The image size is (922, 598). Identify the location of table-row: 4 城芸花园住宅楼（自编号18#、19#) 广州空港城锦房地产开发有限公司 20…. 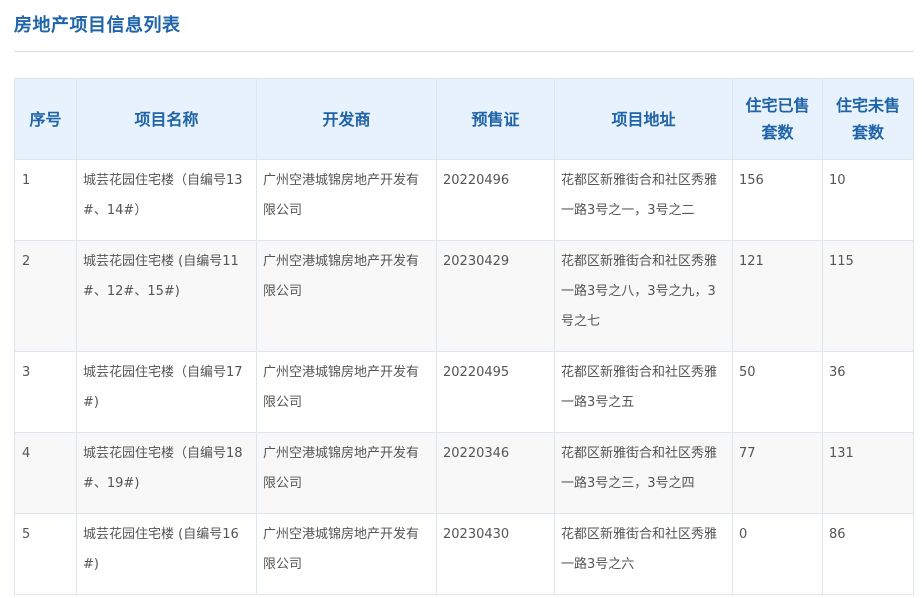
(464, 473).